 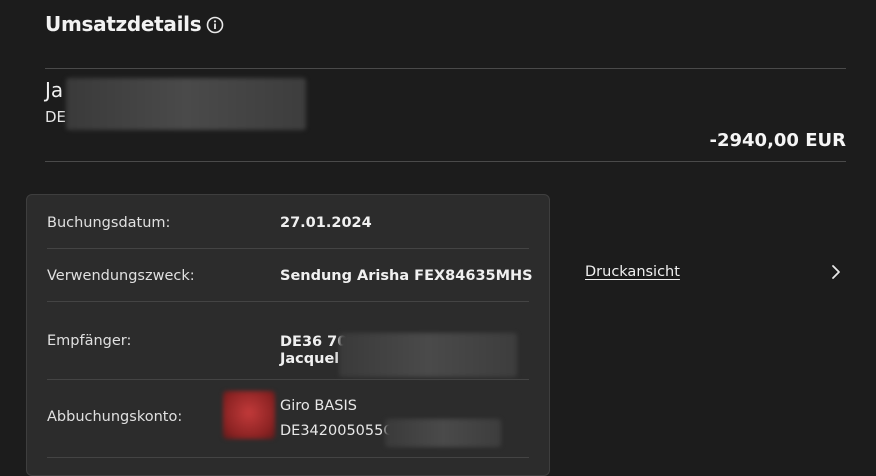 What do you see at coordinates (318, 406) in the screenshot?
I see `debit-account-name: Giro BASIS` at bounding box center [318, 406].